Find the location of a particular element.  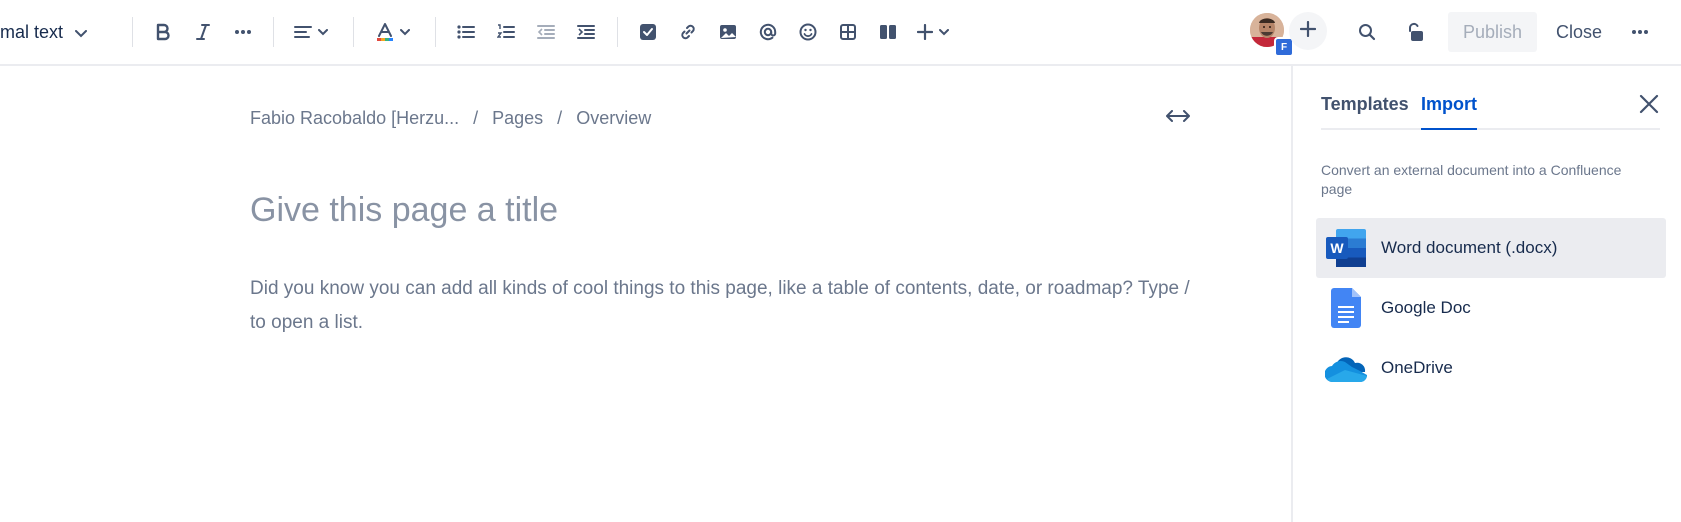

indent-icon is located at coordinates (586, 32).